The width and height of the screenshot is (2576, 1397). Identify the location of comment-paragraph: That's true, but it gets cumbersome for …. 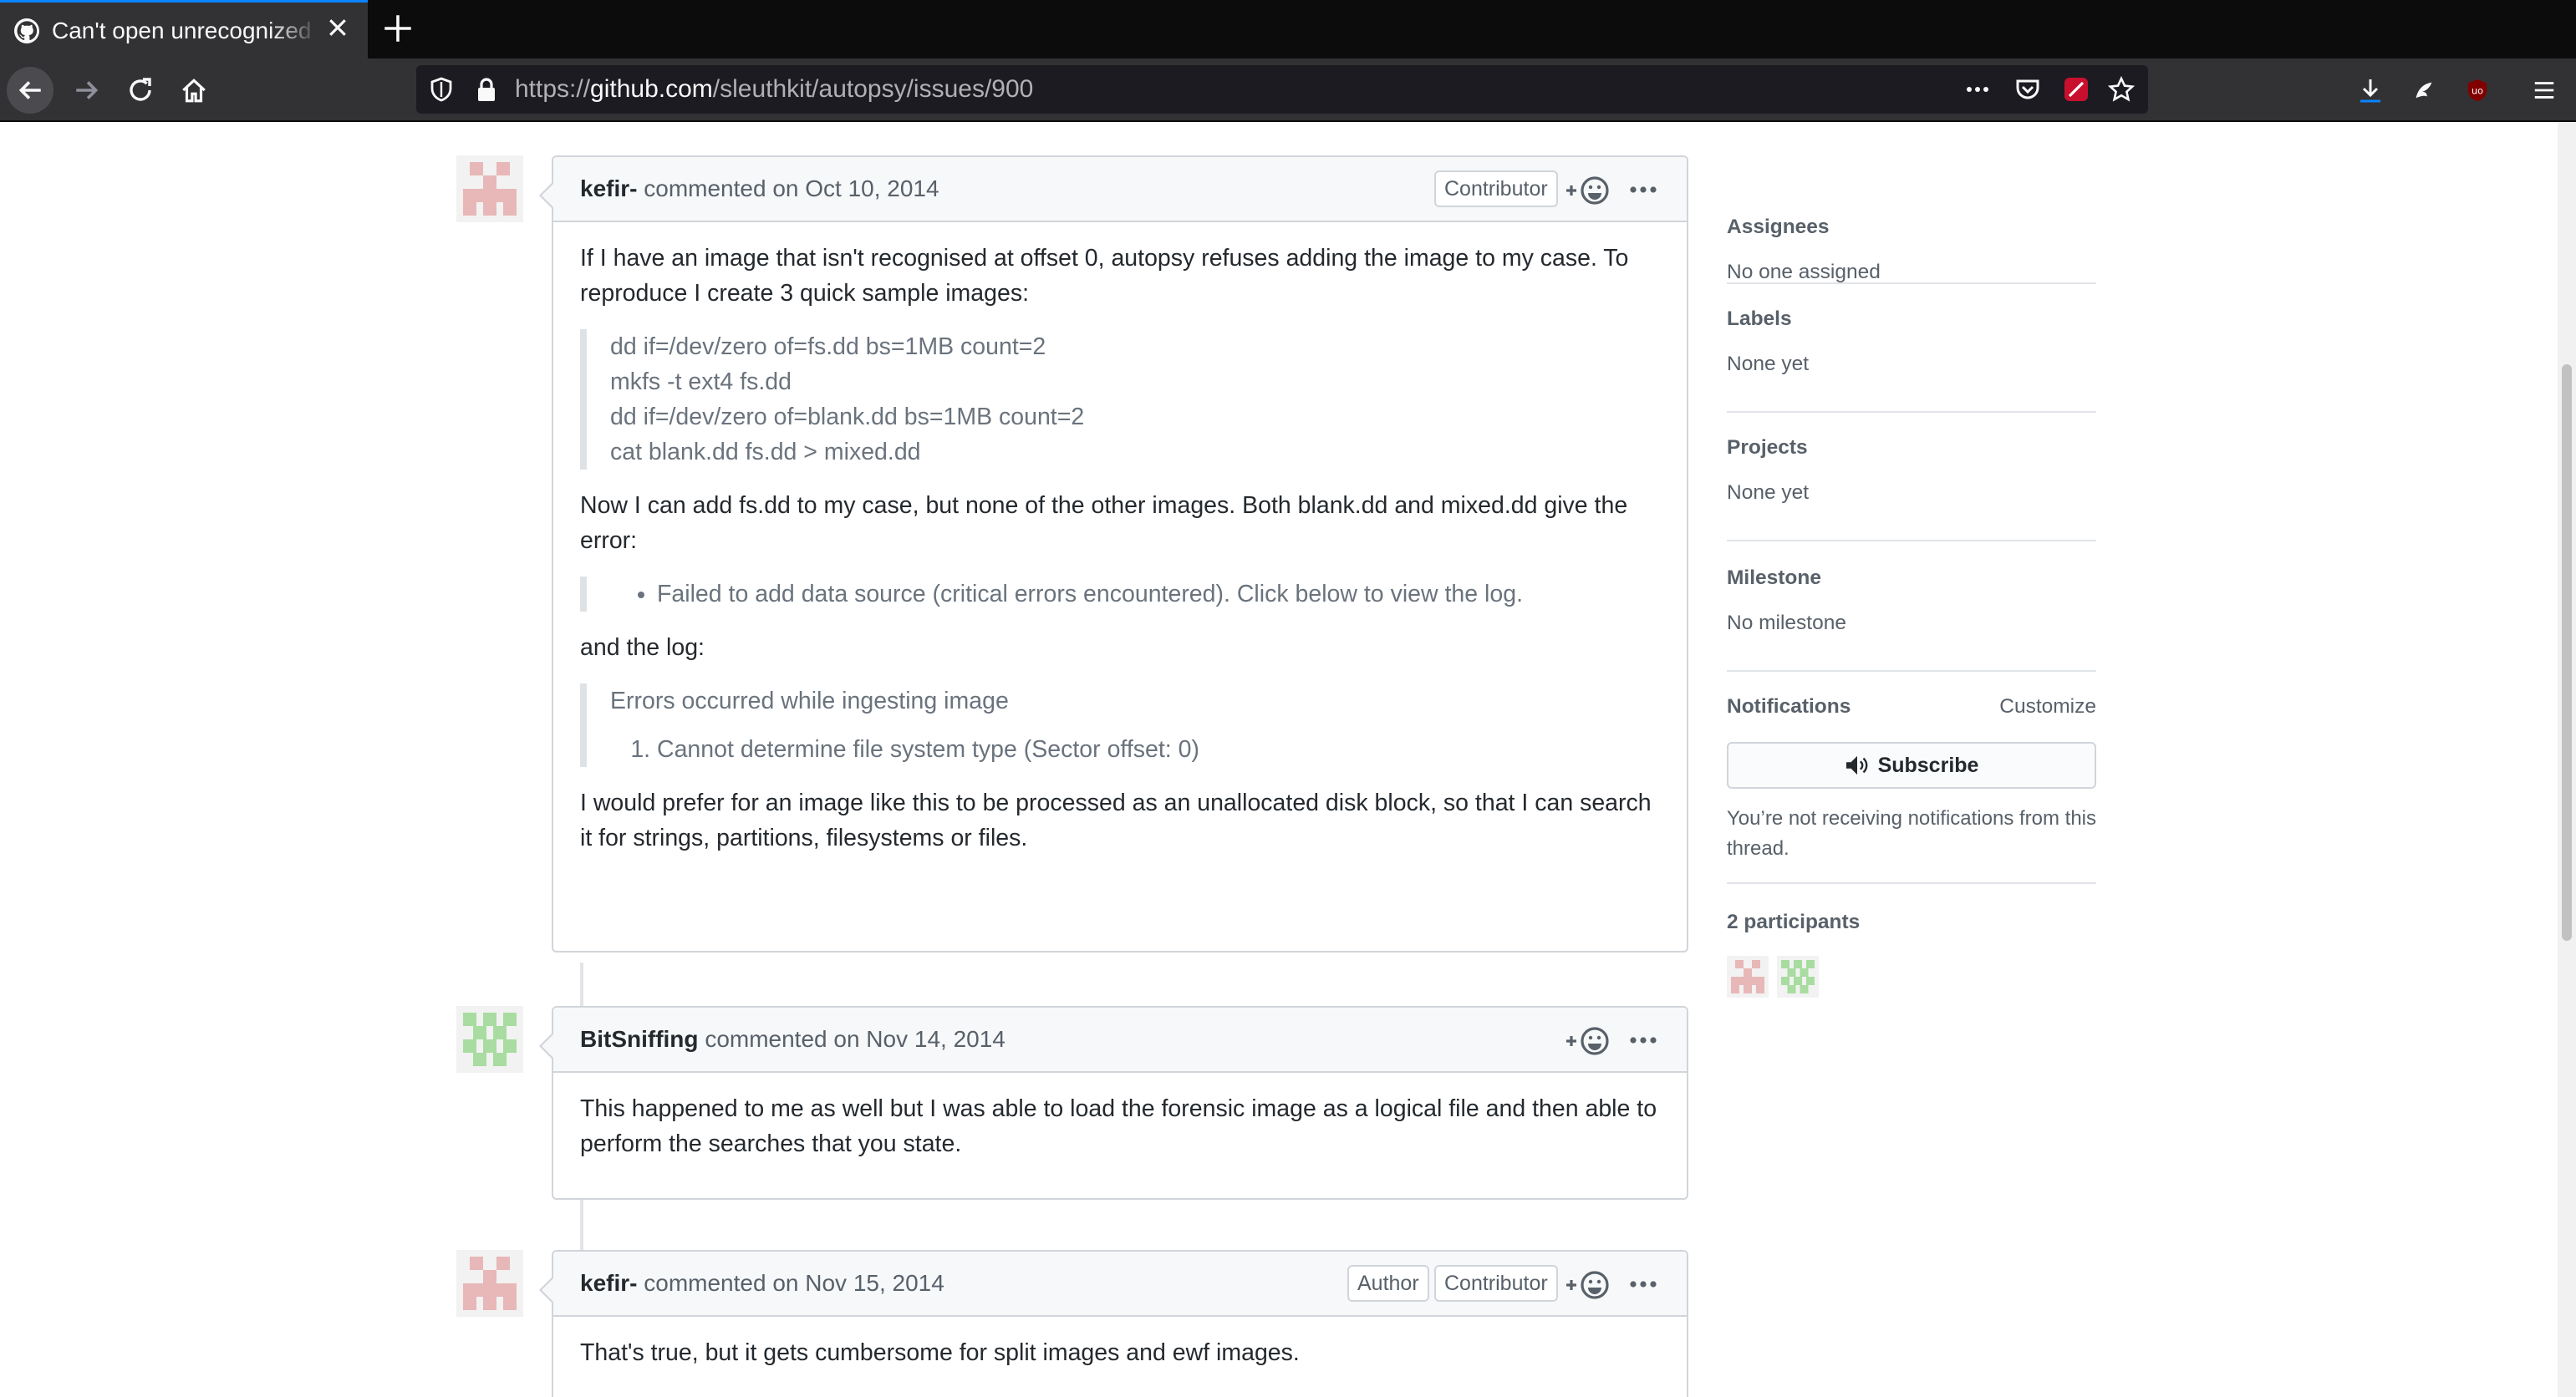
(940, 1352).